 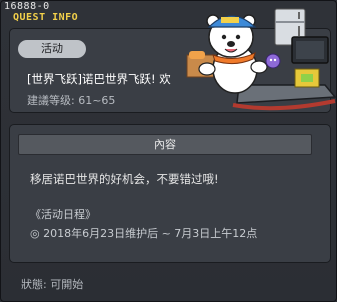 I want to click on quest-name: [世界飞跃]诺巴世界飞跃! 欢, so click(x=99, y=79).